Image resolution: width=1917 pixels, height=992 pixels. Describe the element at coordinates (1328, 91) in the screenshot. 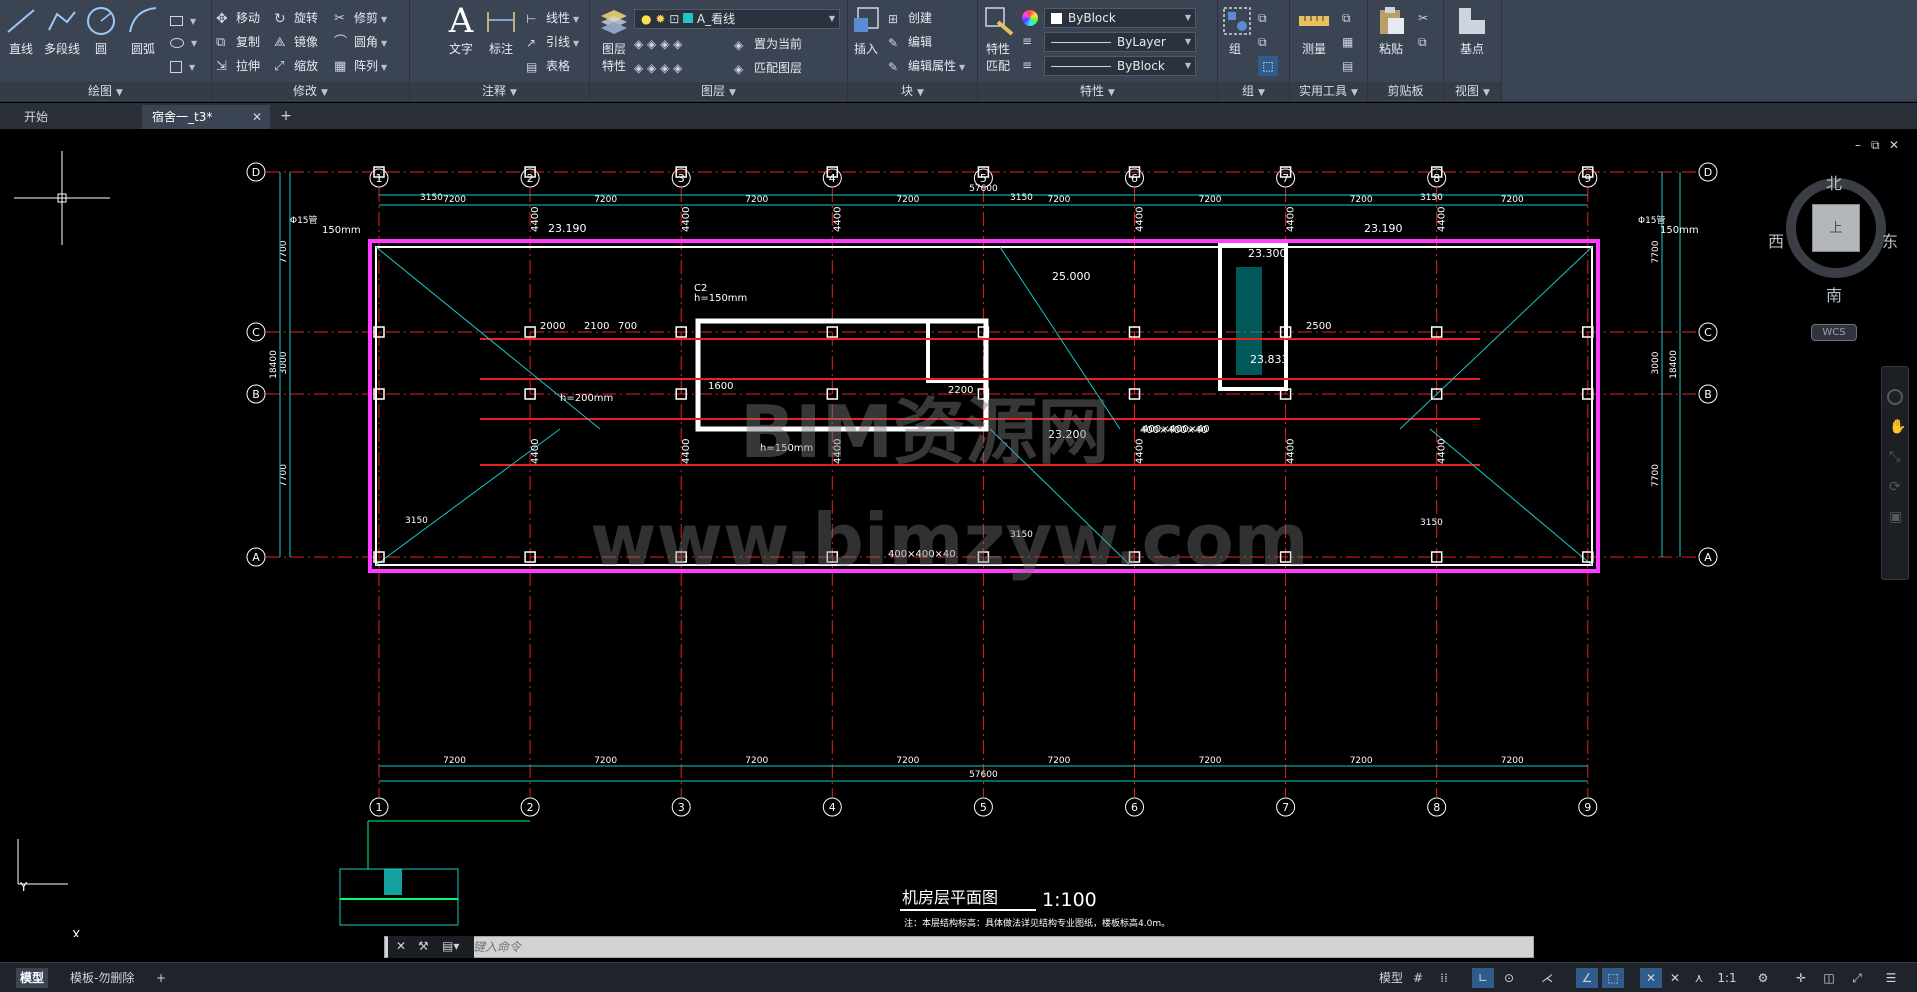

I see `panel-utilities-title: 实用工具 ▼` at that location.